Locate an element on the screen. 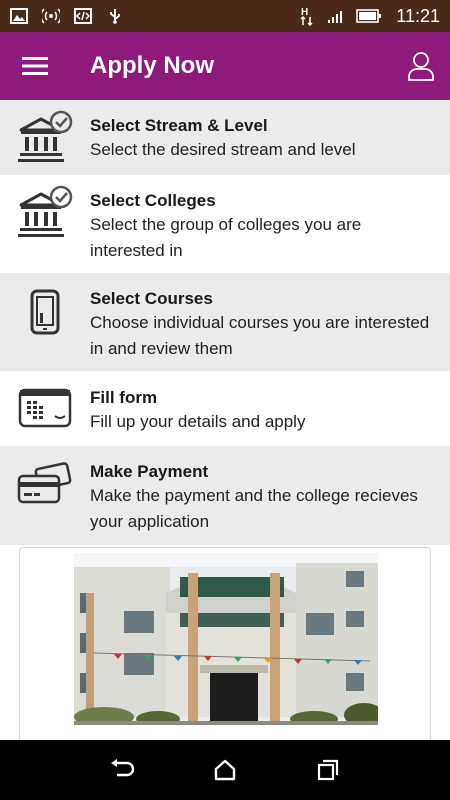 The height and width of the screenshot is (800, 450). recents-button is located at coordinates (328, 770).